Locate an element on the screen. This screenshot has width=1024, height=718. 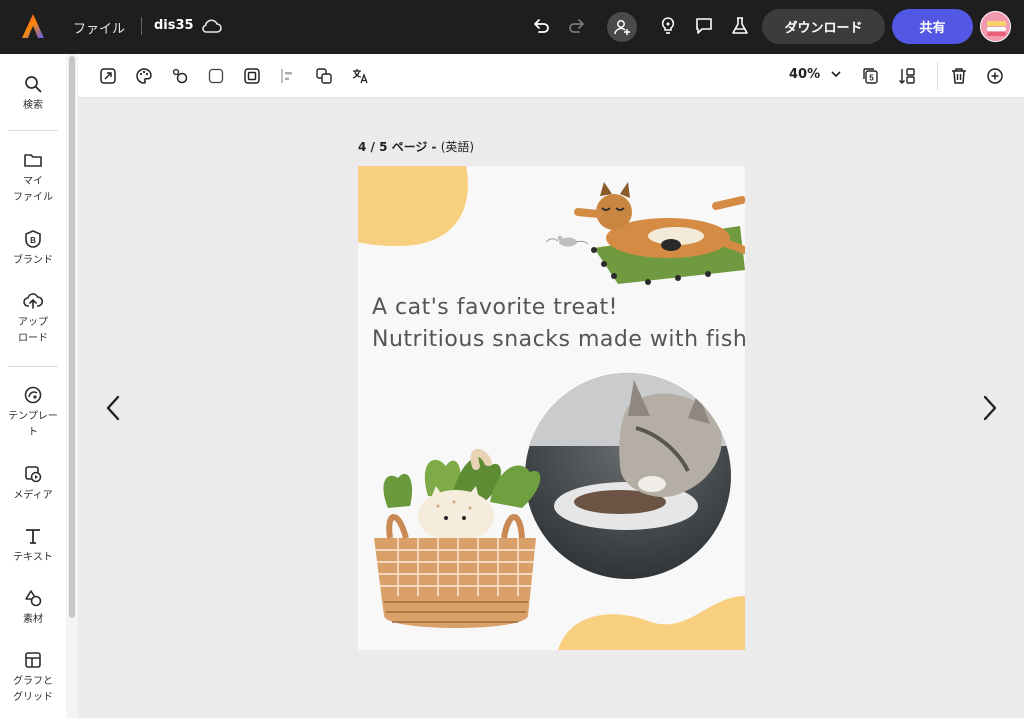
cloud-icon is located at coordinates (211, 26).